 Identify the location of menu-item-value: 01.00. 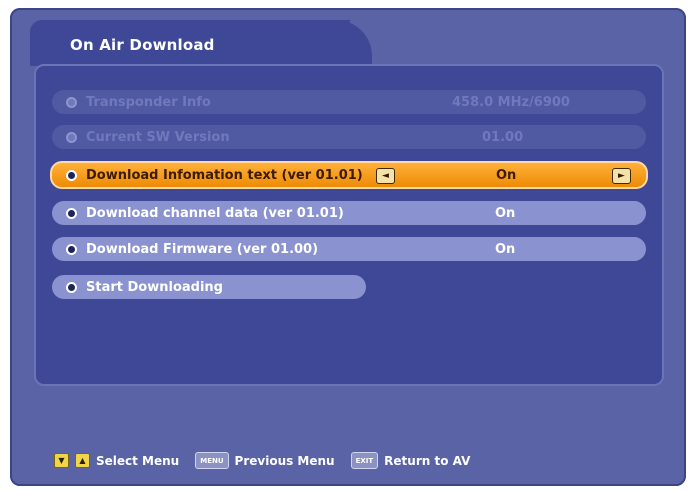
(503, 137).